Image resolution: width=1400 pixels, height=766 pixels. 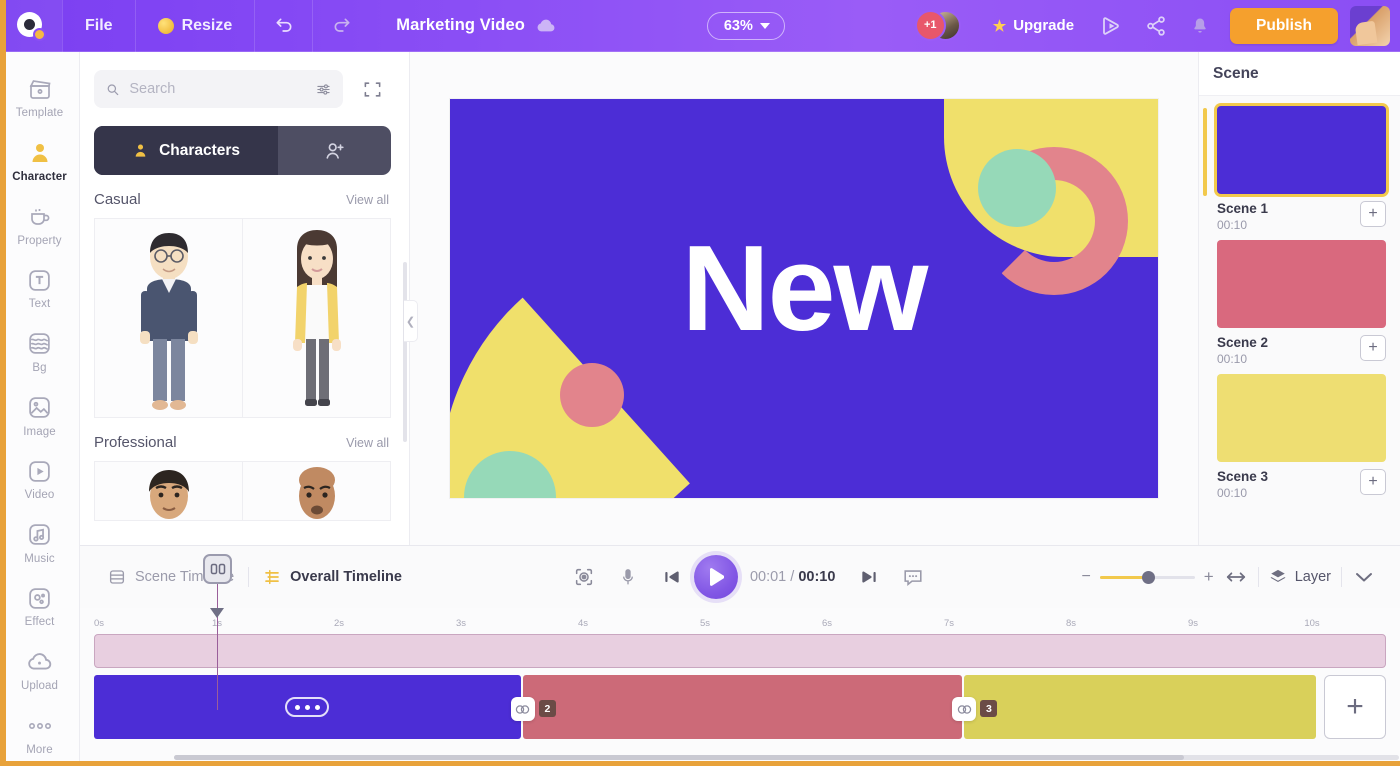 I want to click on playhead, so click(x=217, y=632).